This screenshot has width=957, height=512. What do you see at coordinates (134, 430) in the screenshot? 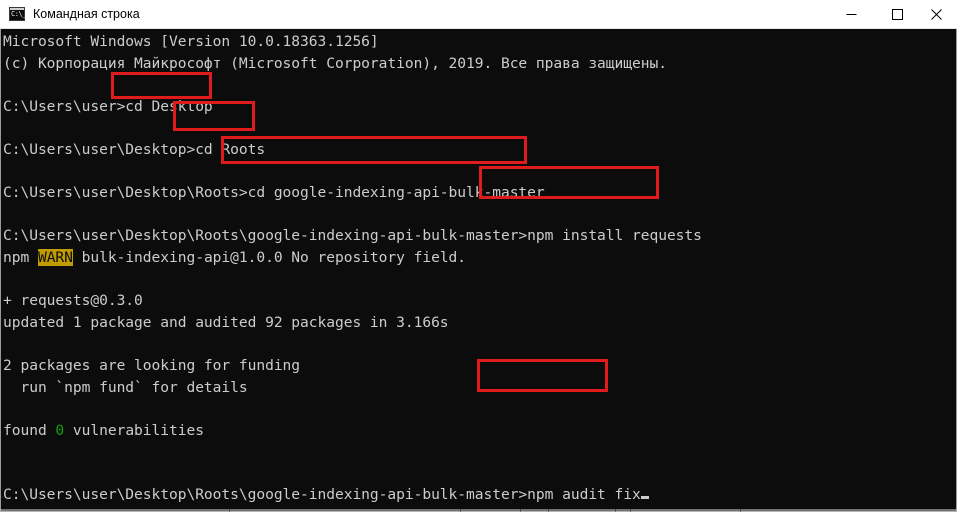
I see `terminal-text: vulnerabilities` at bounding box center [134, 430].